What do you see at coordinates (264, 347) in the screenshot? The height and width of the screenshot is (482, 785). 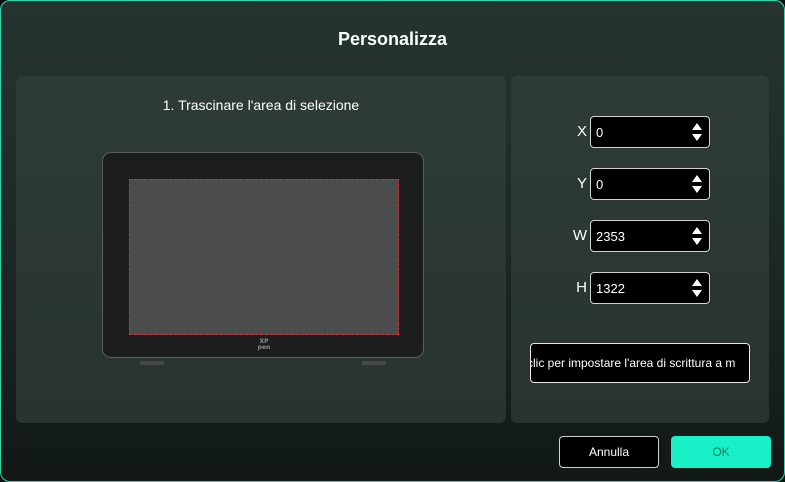 I see `tablet-logo-bottom: pen` at bounding box center [264, 347].